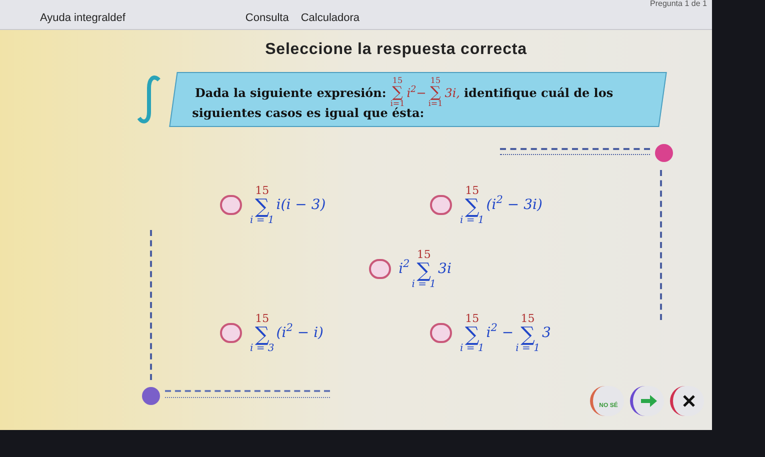 The image size is (765, 457). What do you see at coordinates (404, 268) in the screenshot?
I see `math-term: i$^{2}$` at bounding box center [404, 268].